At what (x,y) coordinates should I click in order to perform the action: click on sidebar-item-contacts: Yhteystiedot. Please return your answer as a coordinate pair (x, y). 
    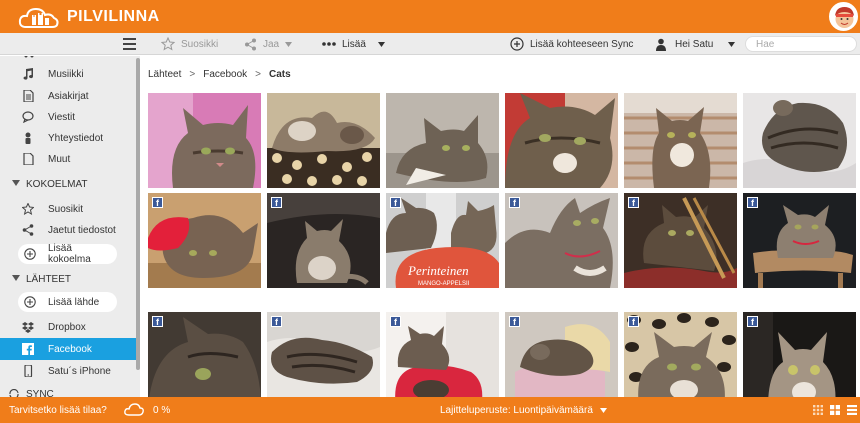
    Looking at the image, I should click on (68, 138).